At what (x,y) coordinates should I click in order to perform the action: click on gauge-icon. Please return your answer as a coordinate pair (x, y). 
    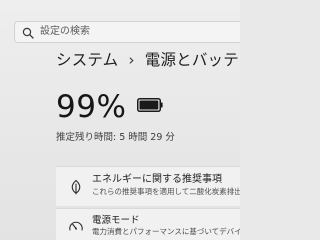
    Looking at the image, I should click on (76, 226).